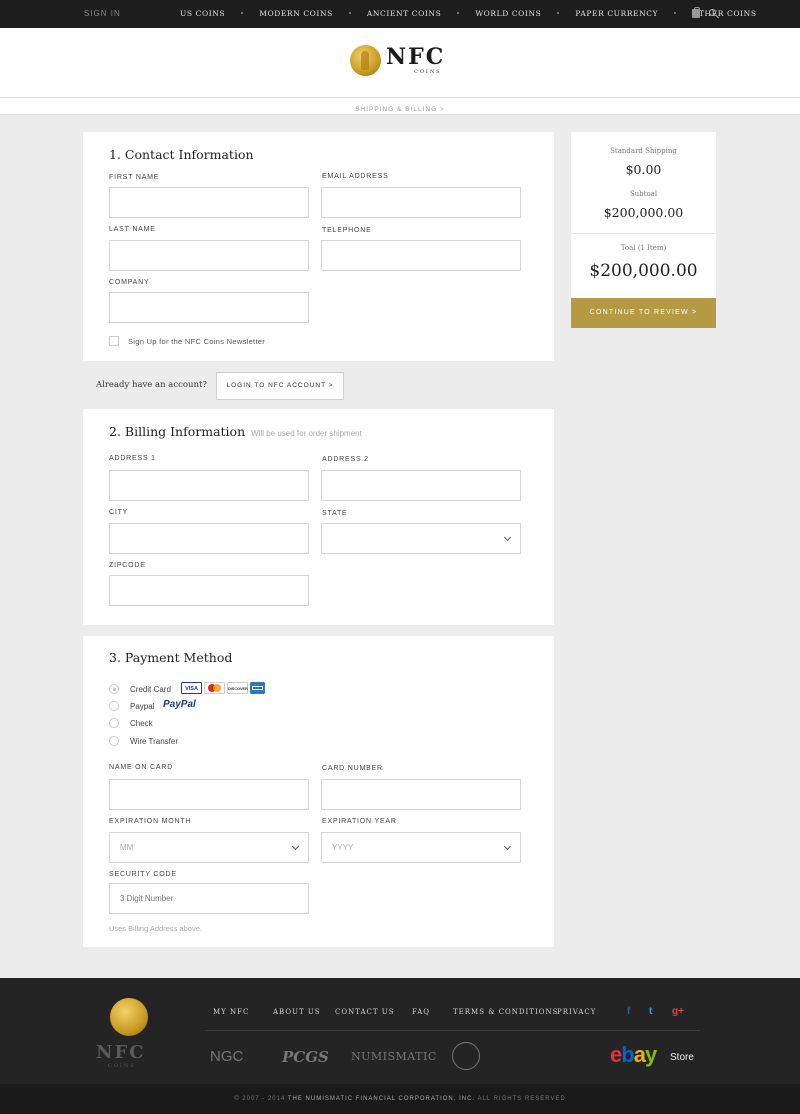 The image size is (800, 1114). Describe the element at coordinates (209, 255) in the screenshot. I see `last-name-field` at that location.